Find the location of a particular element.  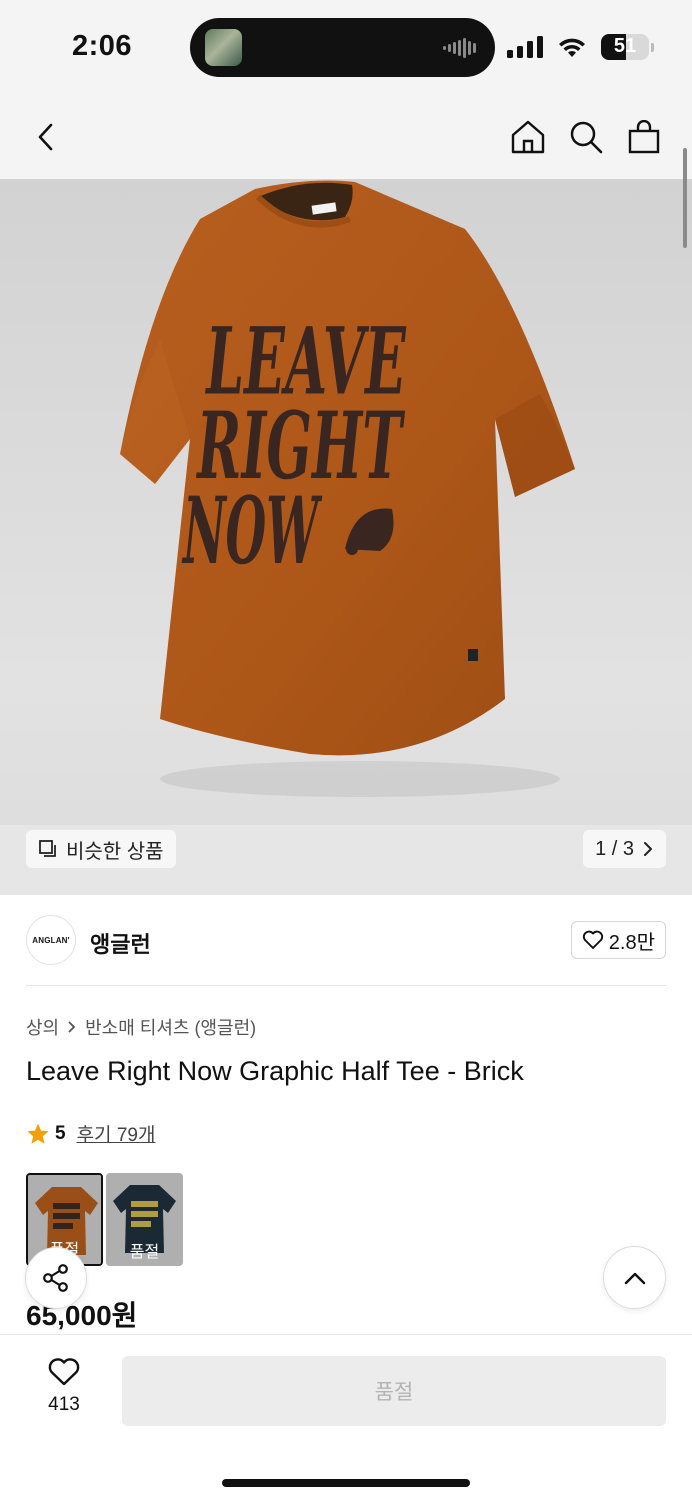

status-icons: 51 is located at coordinates (580, 47).